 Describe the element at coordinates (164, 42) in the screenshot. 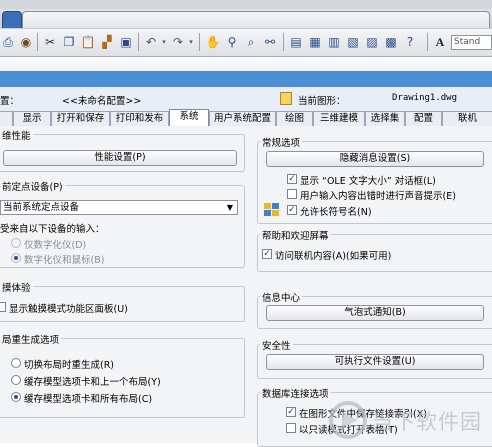

I see `undo-dropdown-icon: ▾` at that location.